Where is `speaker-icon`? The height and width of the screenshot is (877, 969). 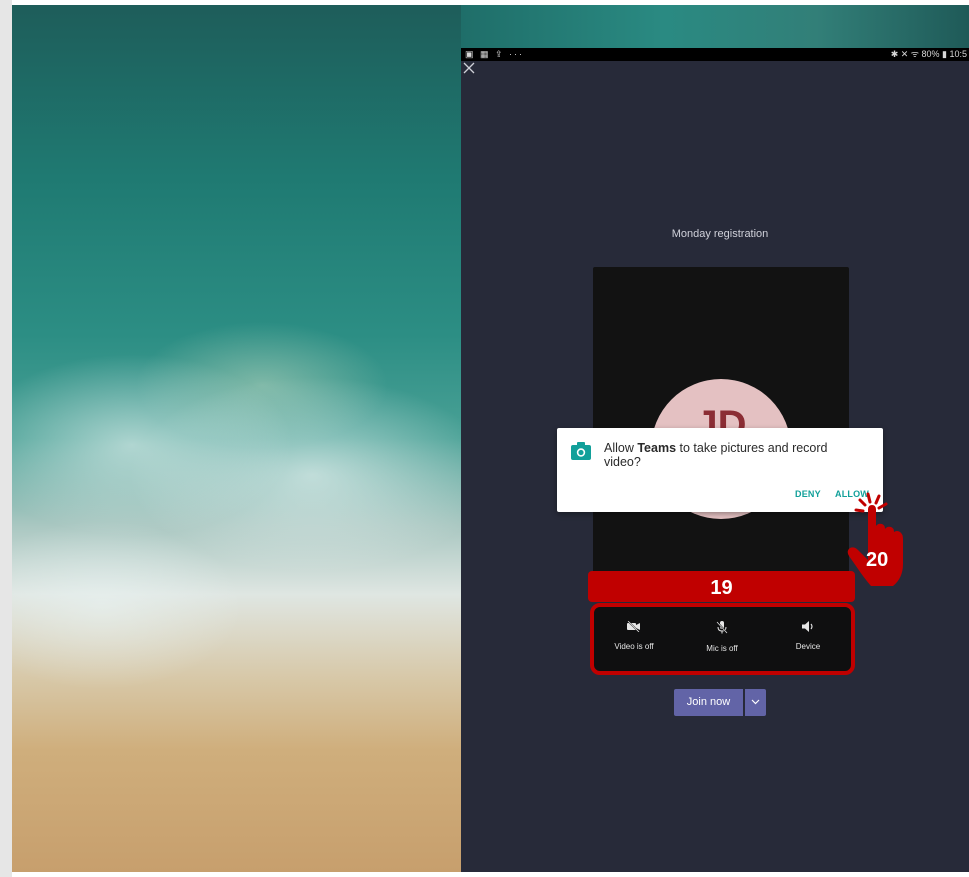 speaker-icon is located at coordinates (807, 626).